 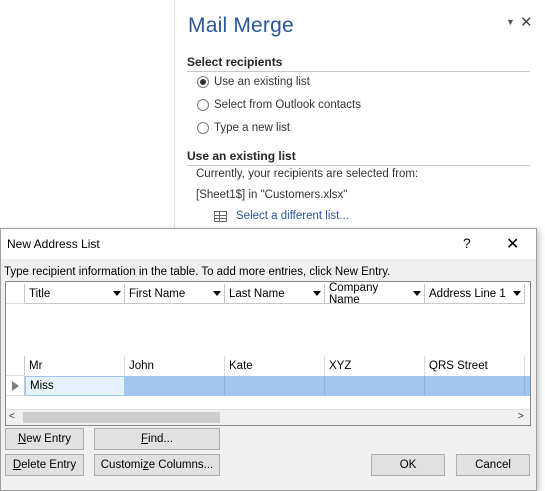 What do you see at coordinates (75, 366) in the screenshot?
I see `cell-title: Mr` at bounding box center [75, 366].